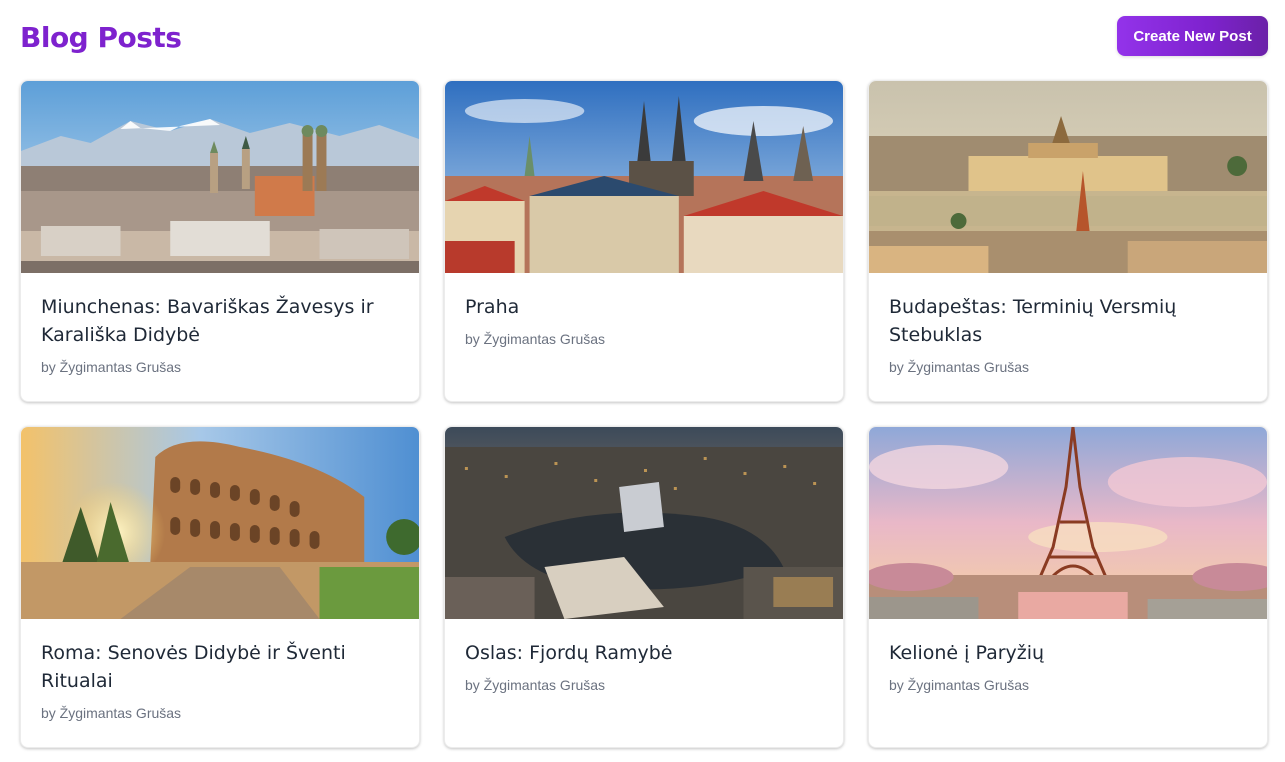  Describe the element at coordinates (644, 307) in the screenshot. I see `post-title: Praha` at that location.